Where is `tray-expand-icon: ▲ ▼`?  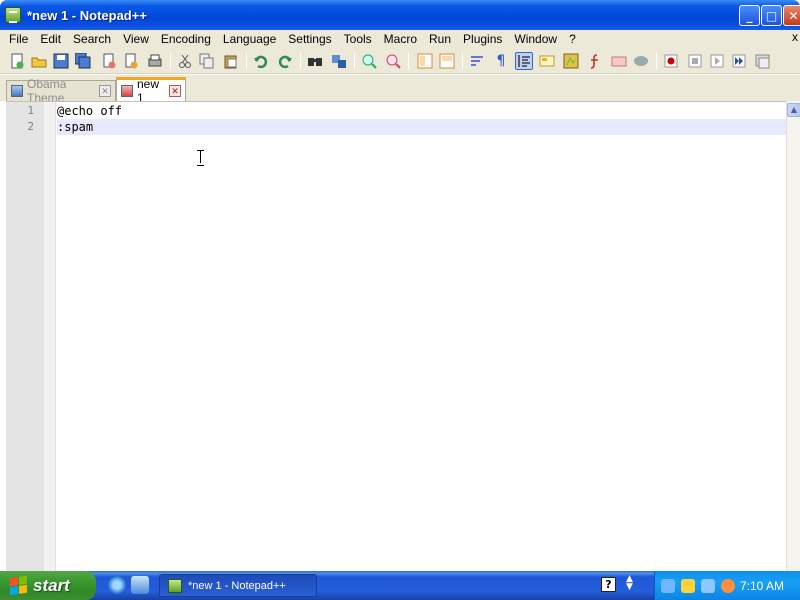 tray-expand-icon: ▲ ▼ is located at coordinates (629, 583).